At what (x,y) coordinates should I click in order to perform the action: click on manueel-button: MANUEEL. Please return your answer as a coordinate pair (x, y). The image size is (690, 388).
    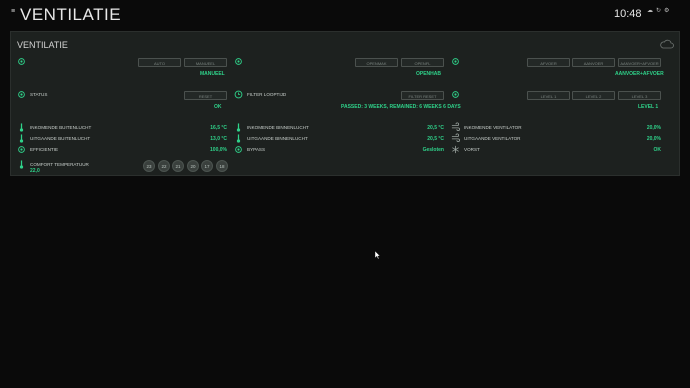
    Looking at the image, I should click on (205, 62).